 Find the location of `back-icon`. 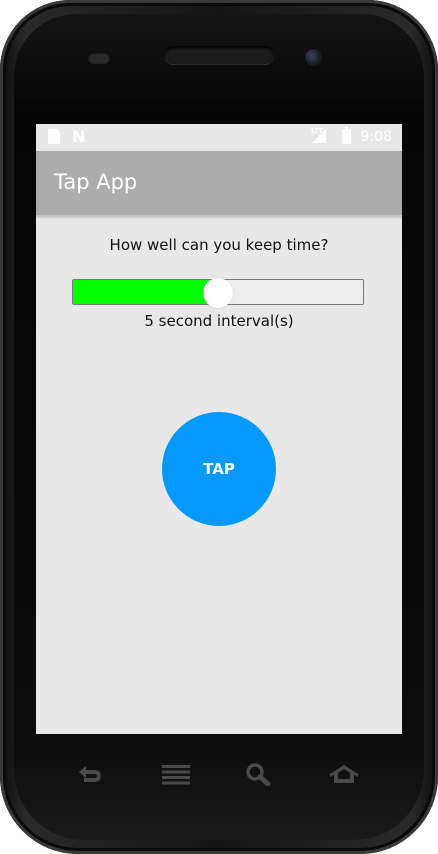

back-icon is located at coordinates (90, 774).